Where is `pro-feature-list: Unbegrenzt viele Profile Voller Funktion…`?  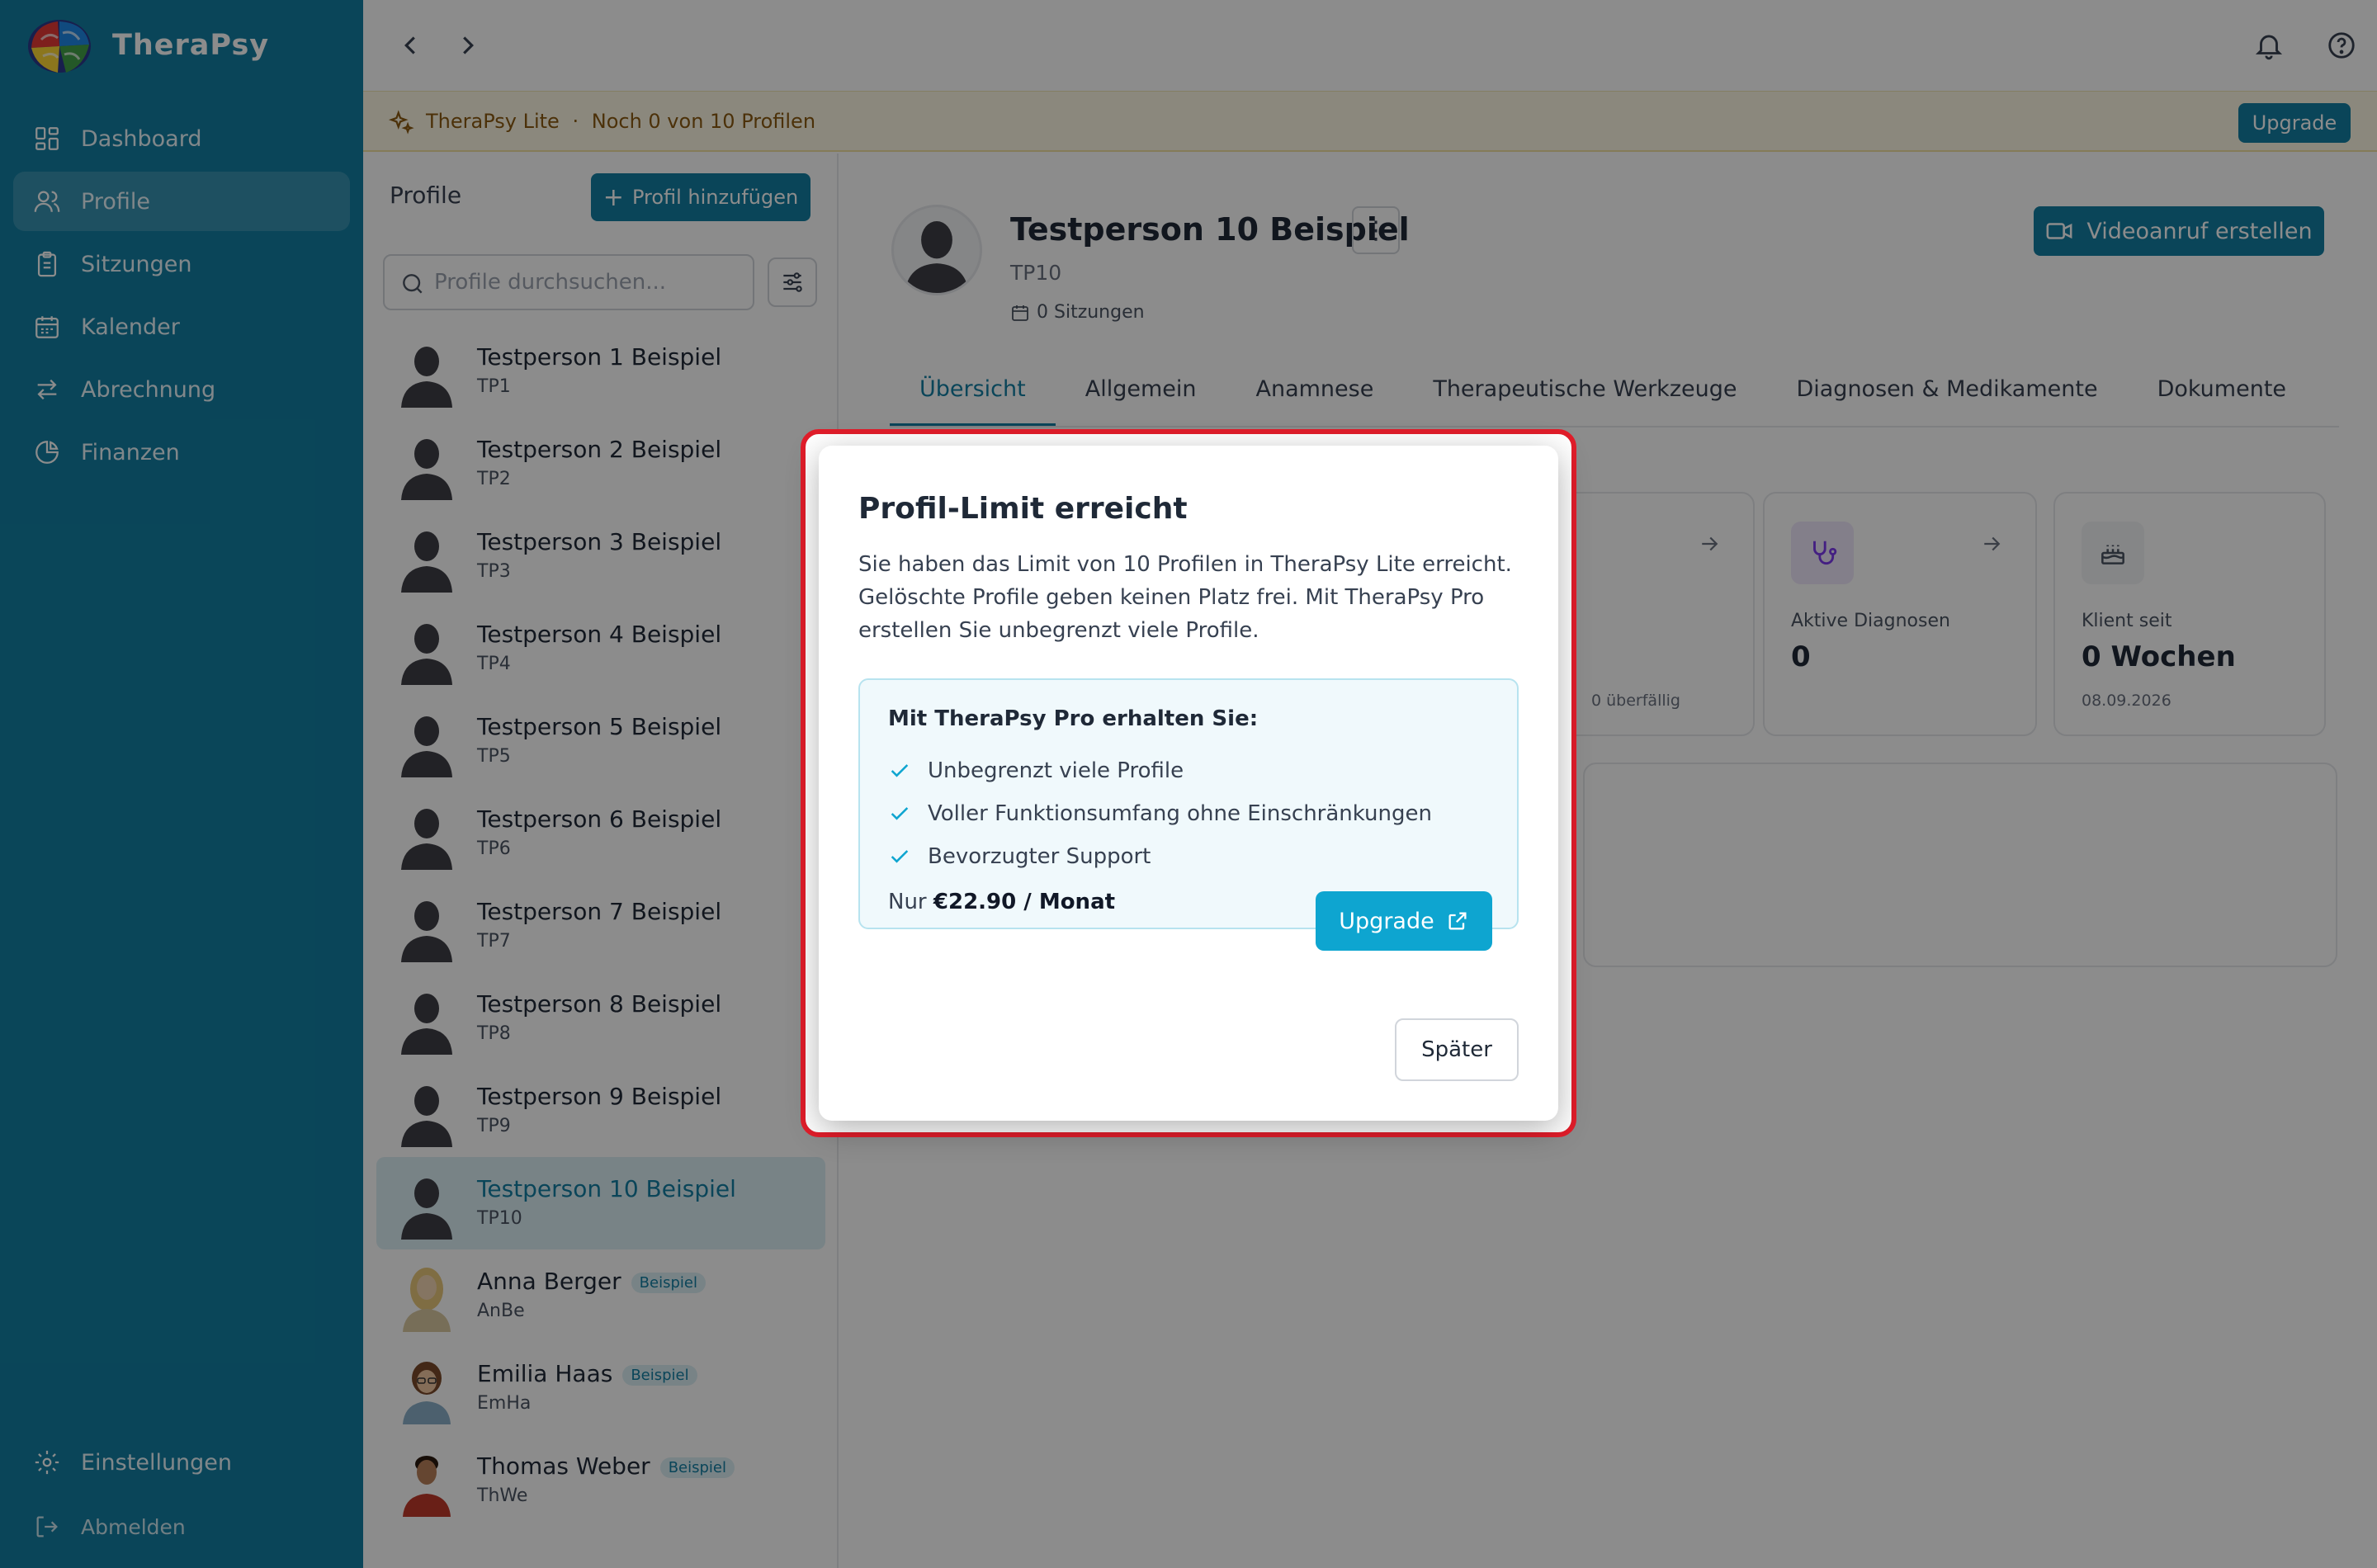
pro-feature-list: Unbegrenzt viele Profile Voller Funktion… is located at coordinates (1160, 813).